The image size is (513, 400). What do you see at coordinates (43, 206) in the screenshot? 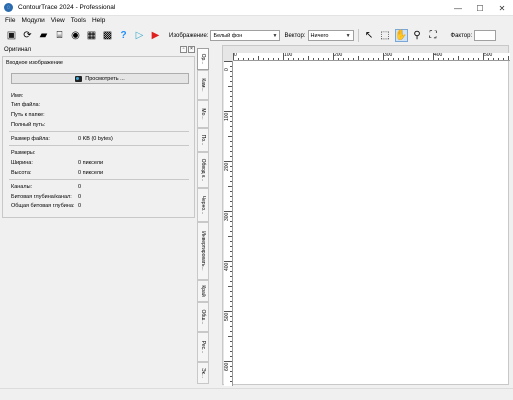
I see `total-bit-depth-label: Общая битовая глубина:` at bounding box center [43, 206].